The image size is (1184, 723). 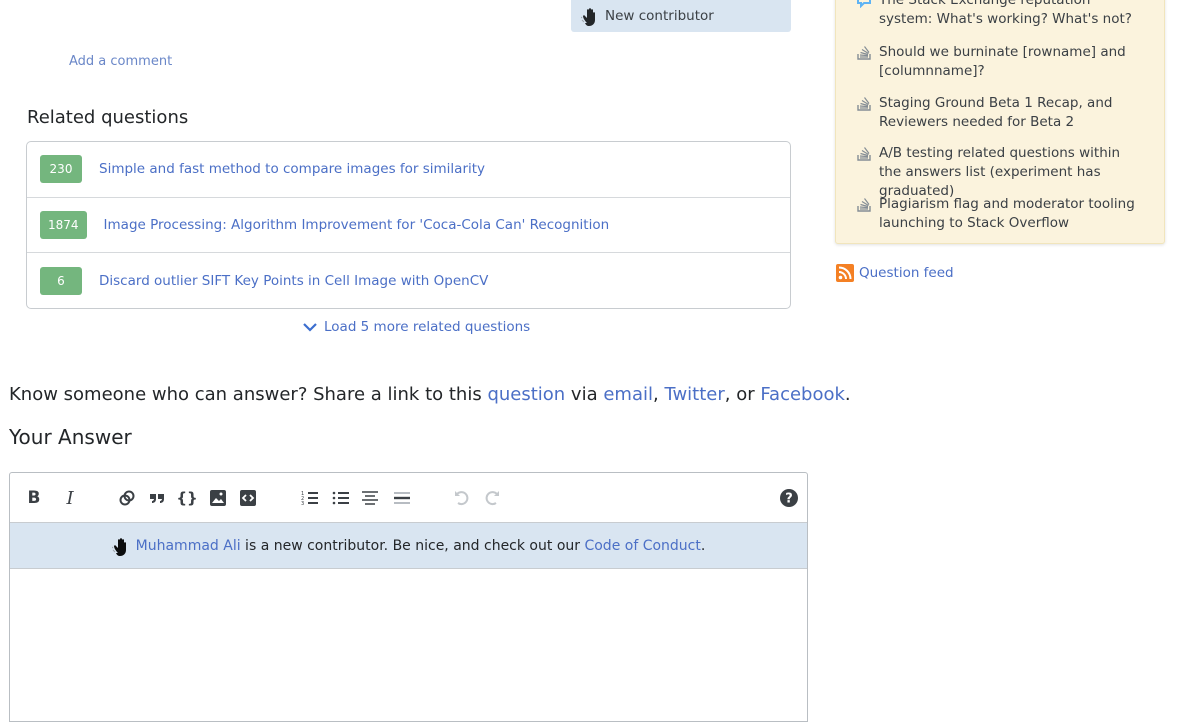 I want to click on chevron-down-icon, so click(x=310, y=327).